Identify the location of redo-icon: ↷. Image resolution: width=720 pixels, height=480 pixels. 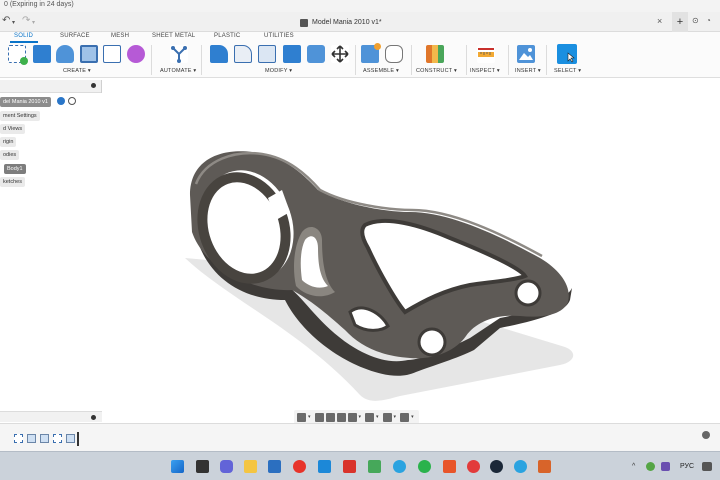
(26, 20).